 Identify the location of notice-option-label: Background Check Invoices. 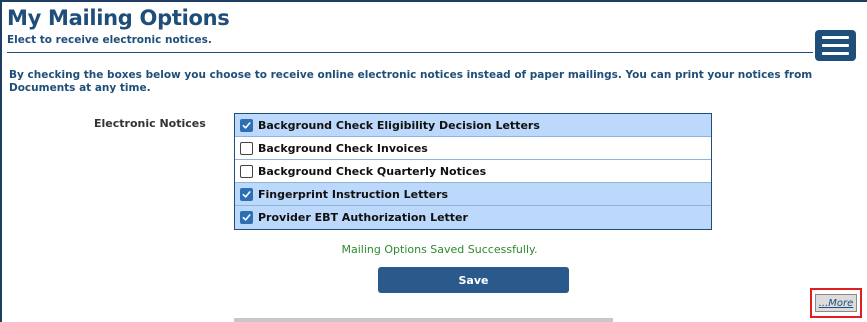
(343, 148).